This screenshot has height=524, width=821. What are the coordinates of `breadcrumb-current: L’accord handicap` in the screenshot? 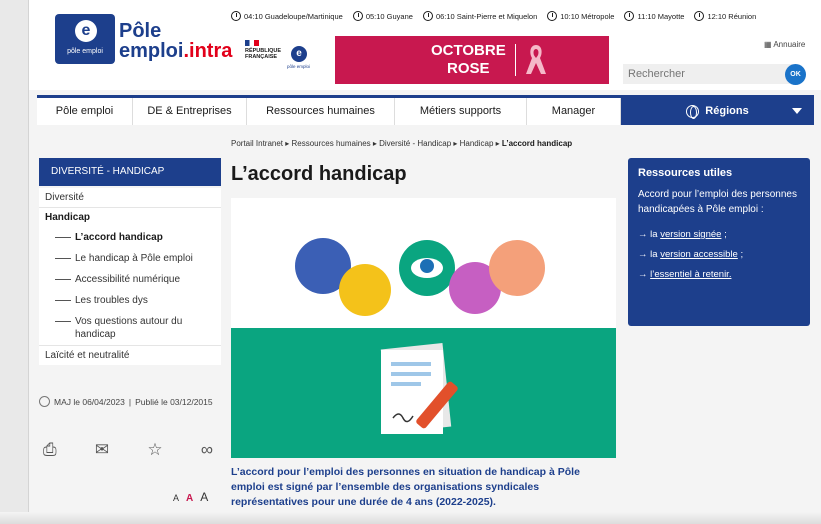 It's located at (537, 143).